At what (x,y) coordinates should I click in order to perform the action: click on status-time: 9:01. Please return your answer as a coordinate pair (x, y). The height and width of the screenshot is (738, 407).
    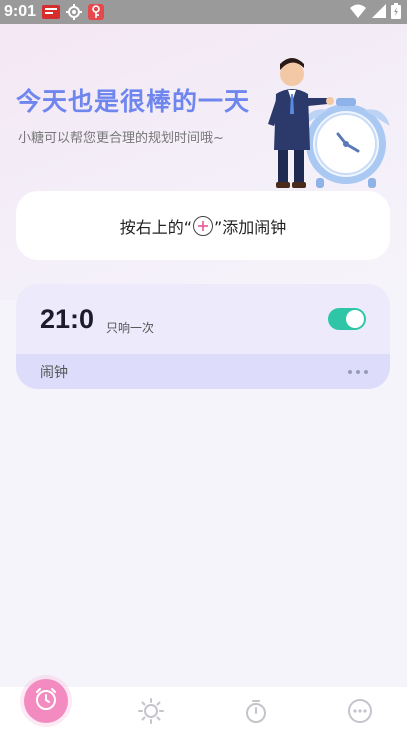
    Looking at the image, I should click on (20, 11).